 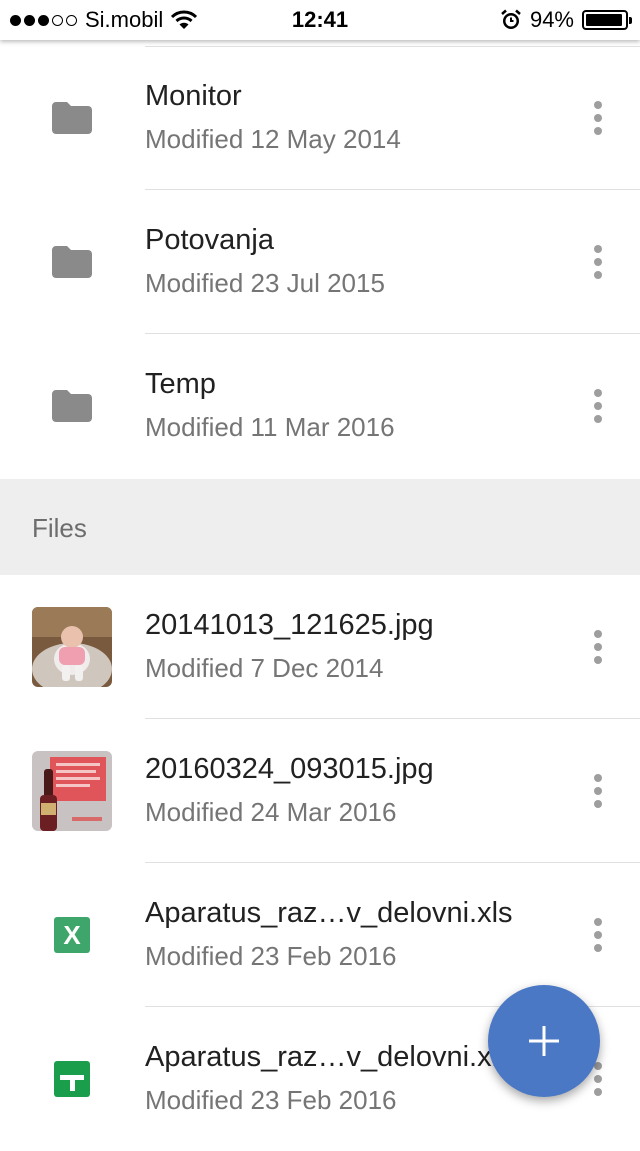 I want to click on carrier-name: Si.mobil, so click(x=124, y=19).